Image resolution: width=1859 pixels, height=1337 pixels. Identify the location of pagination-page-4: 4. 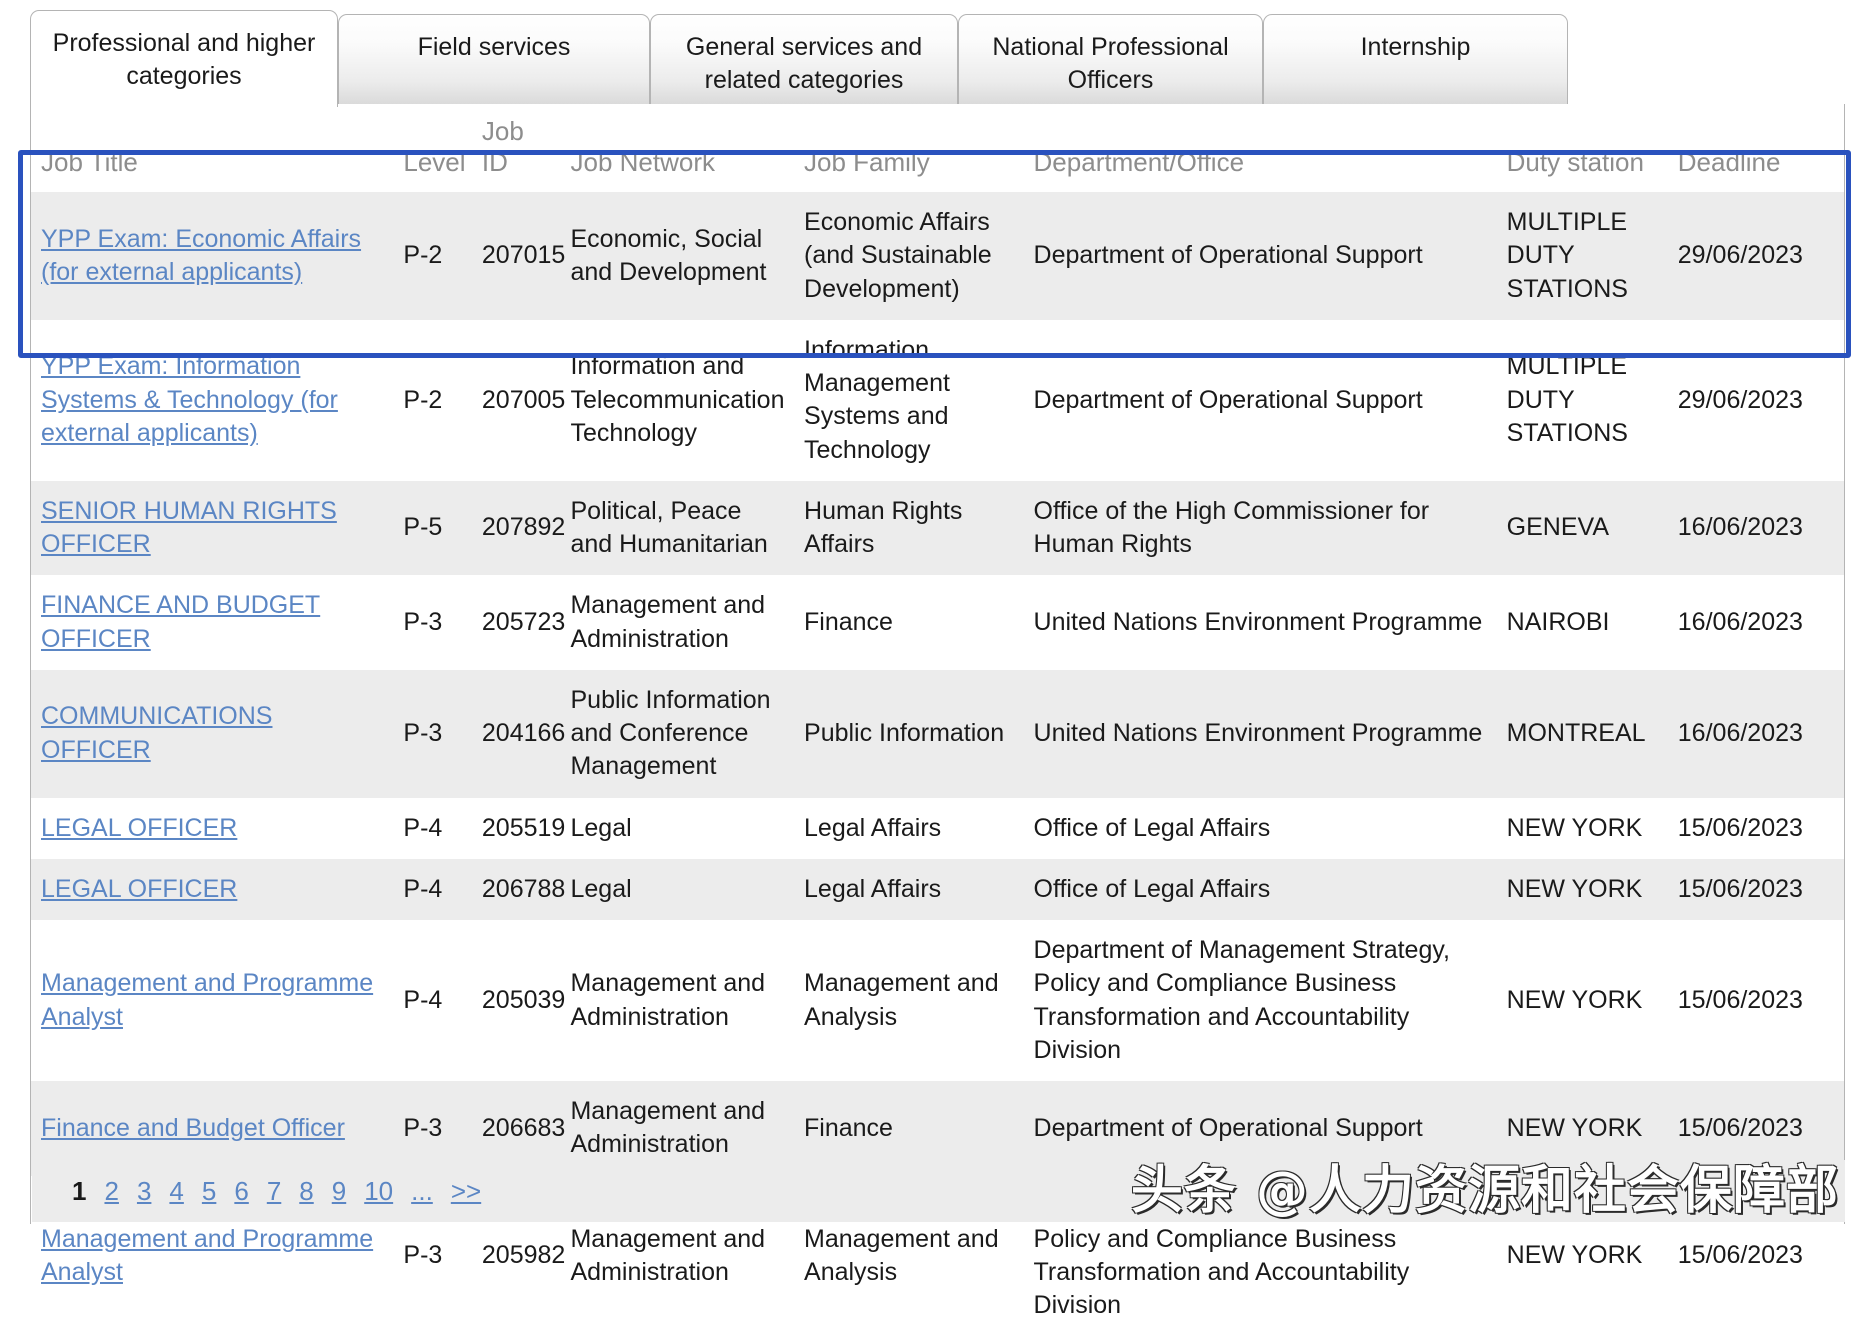
(176, 1191).